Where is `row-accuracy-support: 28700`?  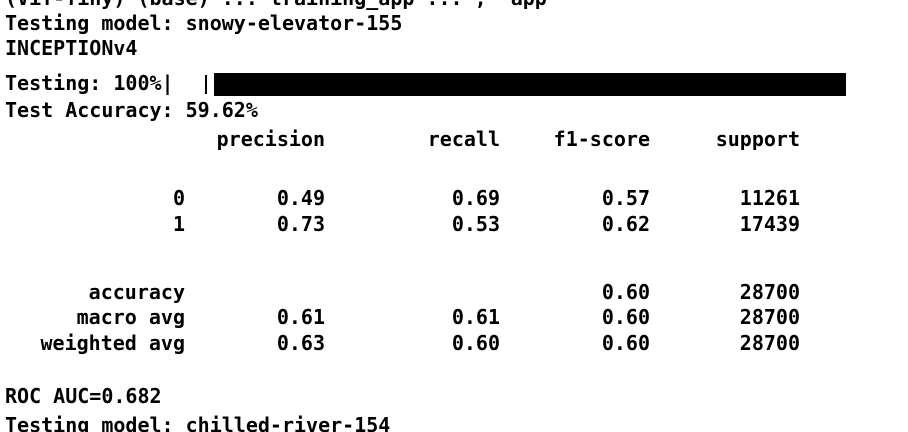
row-accuracy-support: 28700 is located at coordinates (769, 292).